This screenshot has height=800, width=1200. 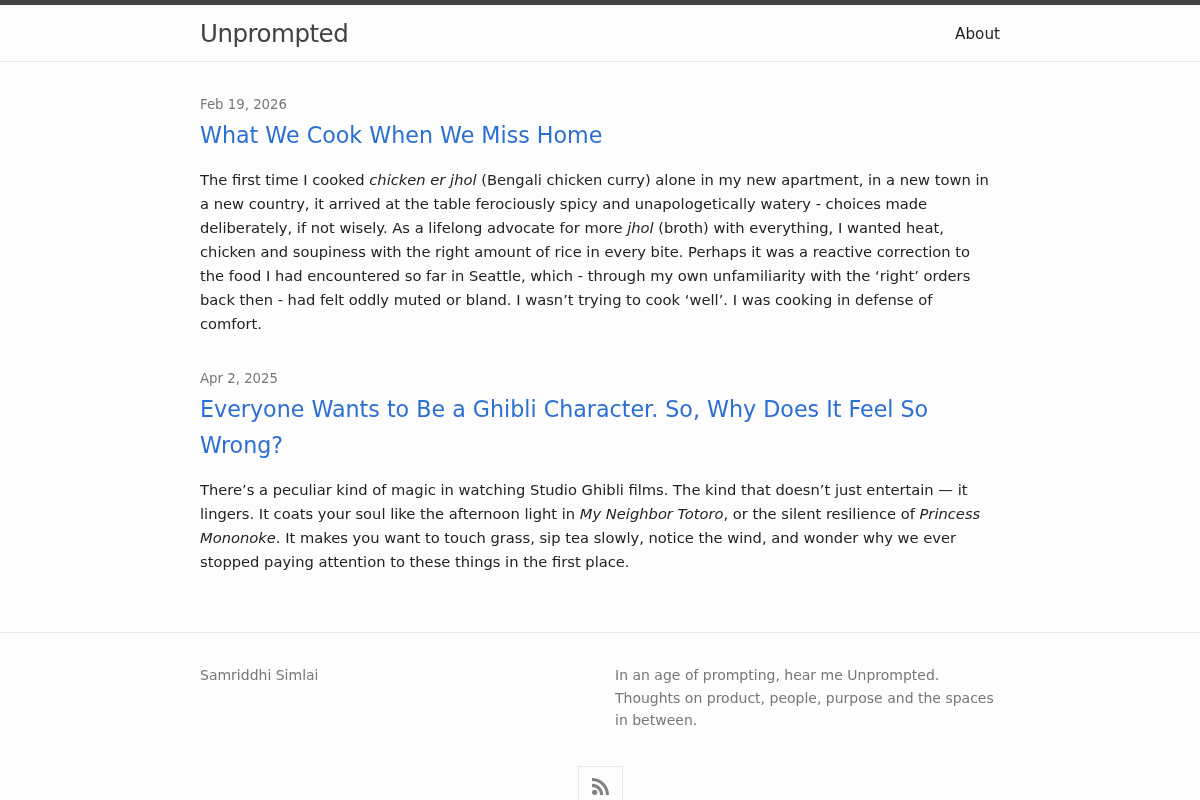 I want to click on rss-icon, so click(x=600, y=786).